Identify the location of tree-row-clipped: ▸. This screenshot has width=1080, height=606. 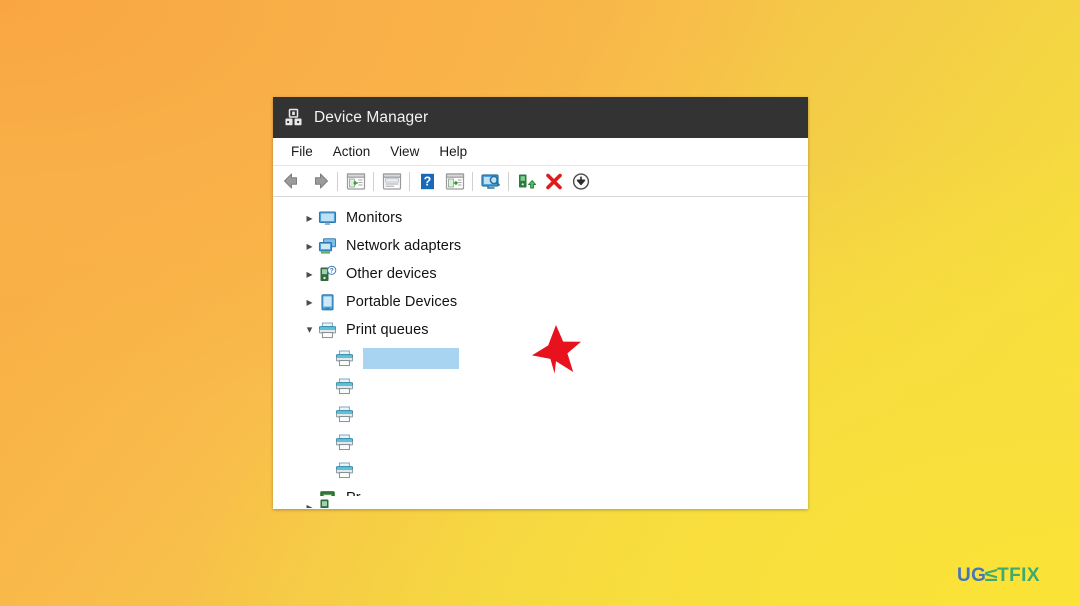
(540, 502).